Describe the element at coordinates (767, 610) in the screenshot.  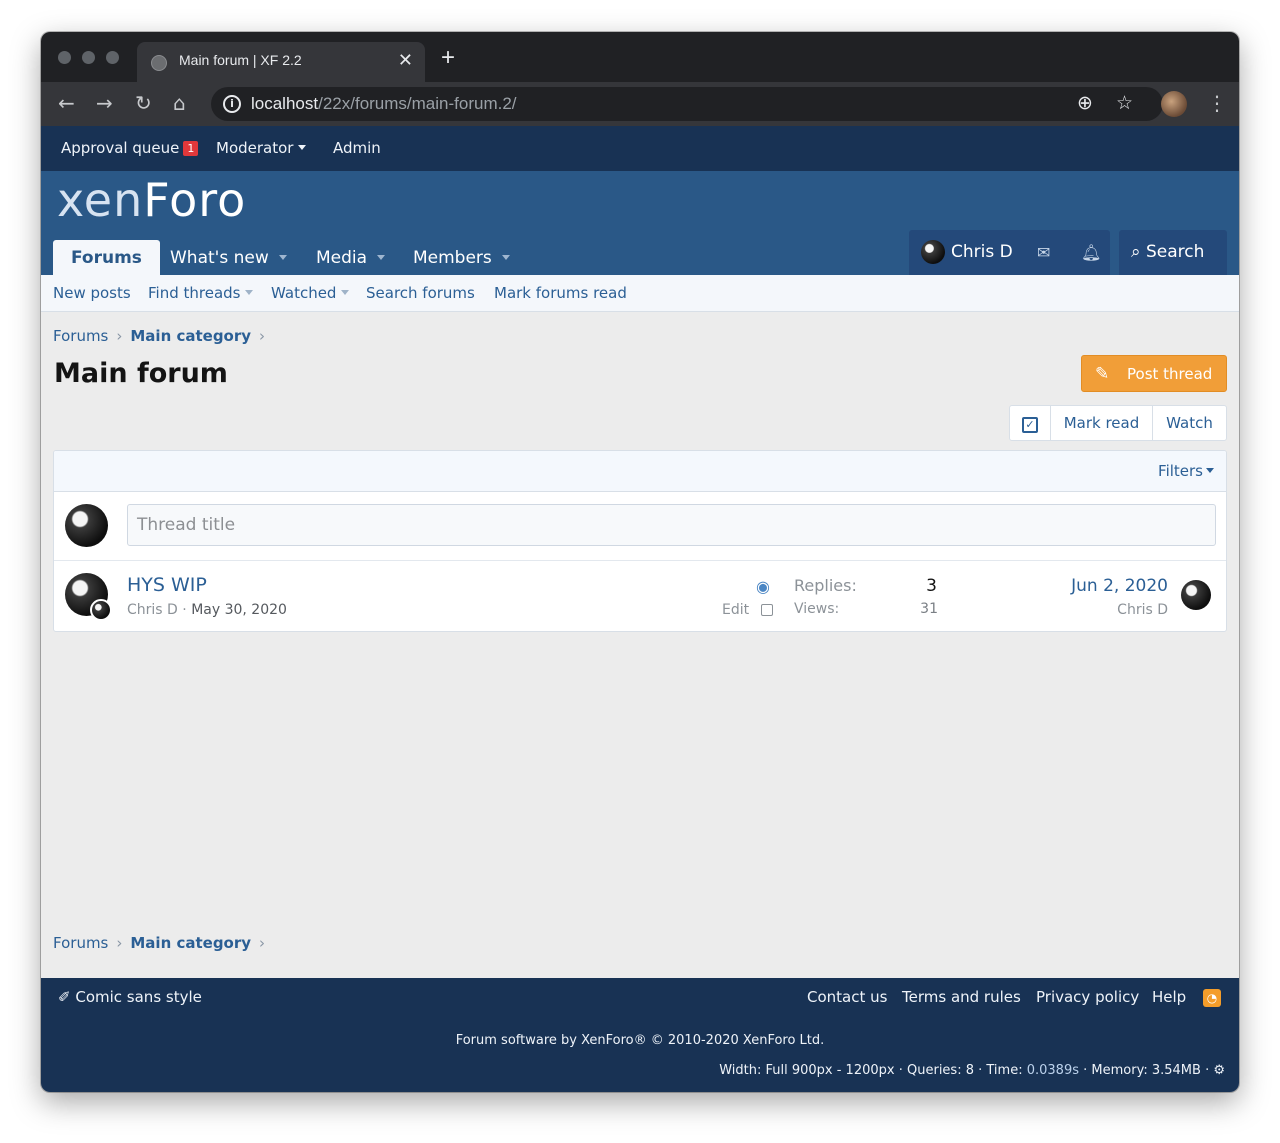
I see `thread-select-checkbox` at that location.